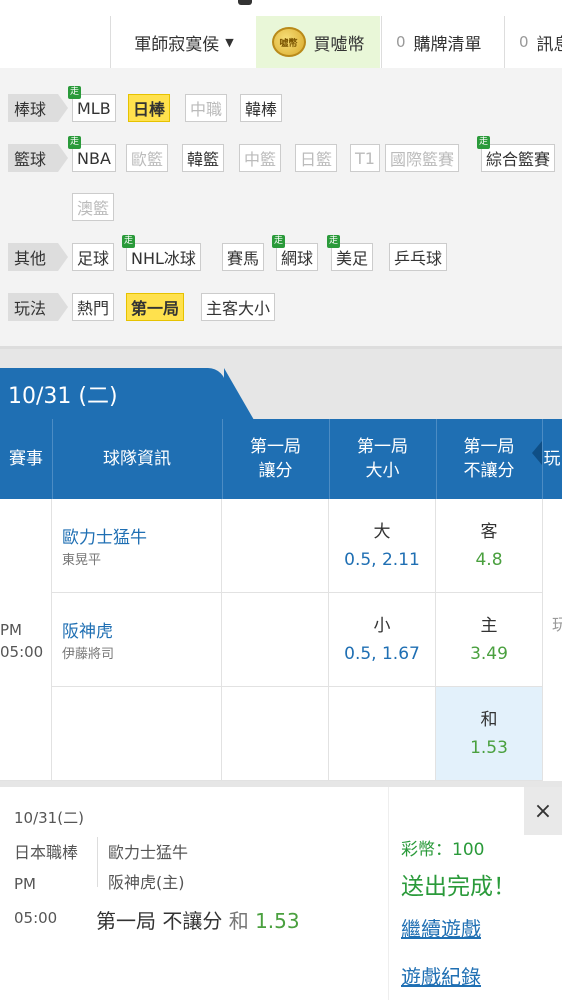 This screenshot has height=1000, width=562. What do you see at coordinates (87, 632) in the screenshot?
I see `team-name: 阪神虎` at bounding box center [87, 632].